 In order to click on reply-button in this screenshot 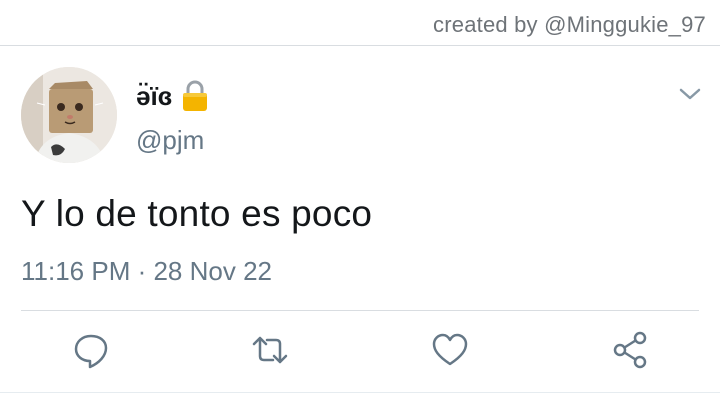, I will do `click(91, 350)`.